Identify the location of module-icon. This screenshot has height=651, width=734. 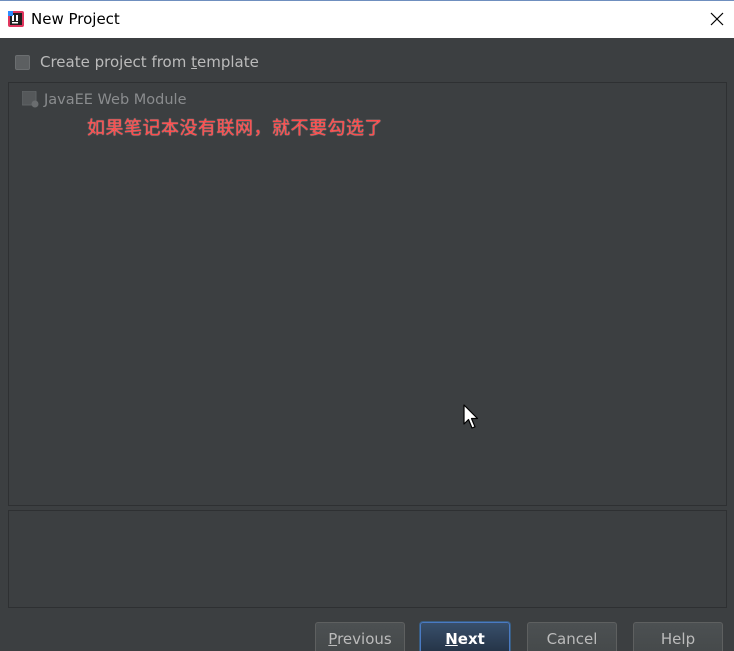
(30, 99).